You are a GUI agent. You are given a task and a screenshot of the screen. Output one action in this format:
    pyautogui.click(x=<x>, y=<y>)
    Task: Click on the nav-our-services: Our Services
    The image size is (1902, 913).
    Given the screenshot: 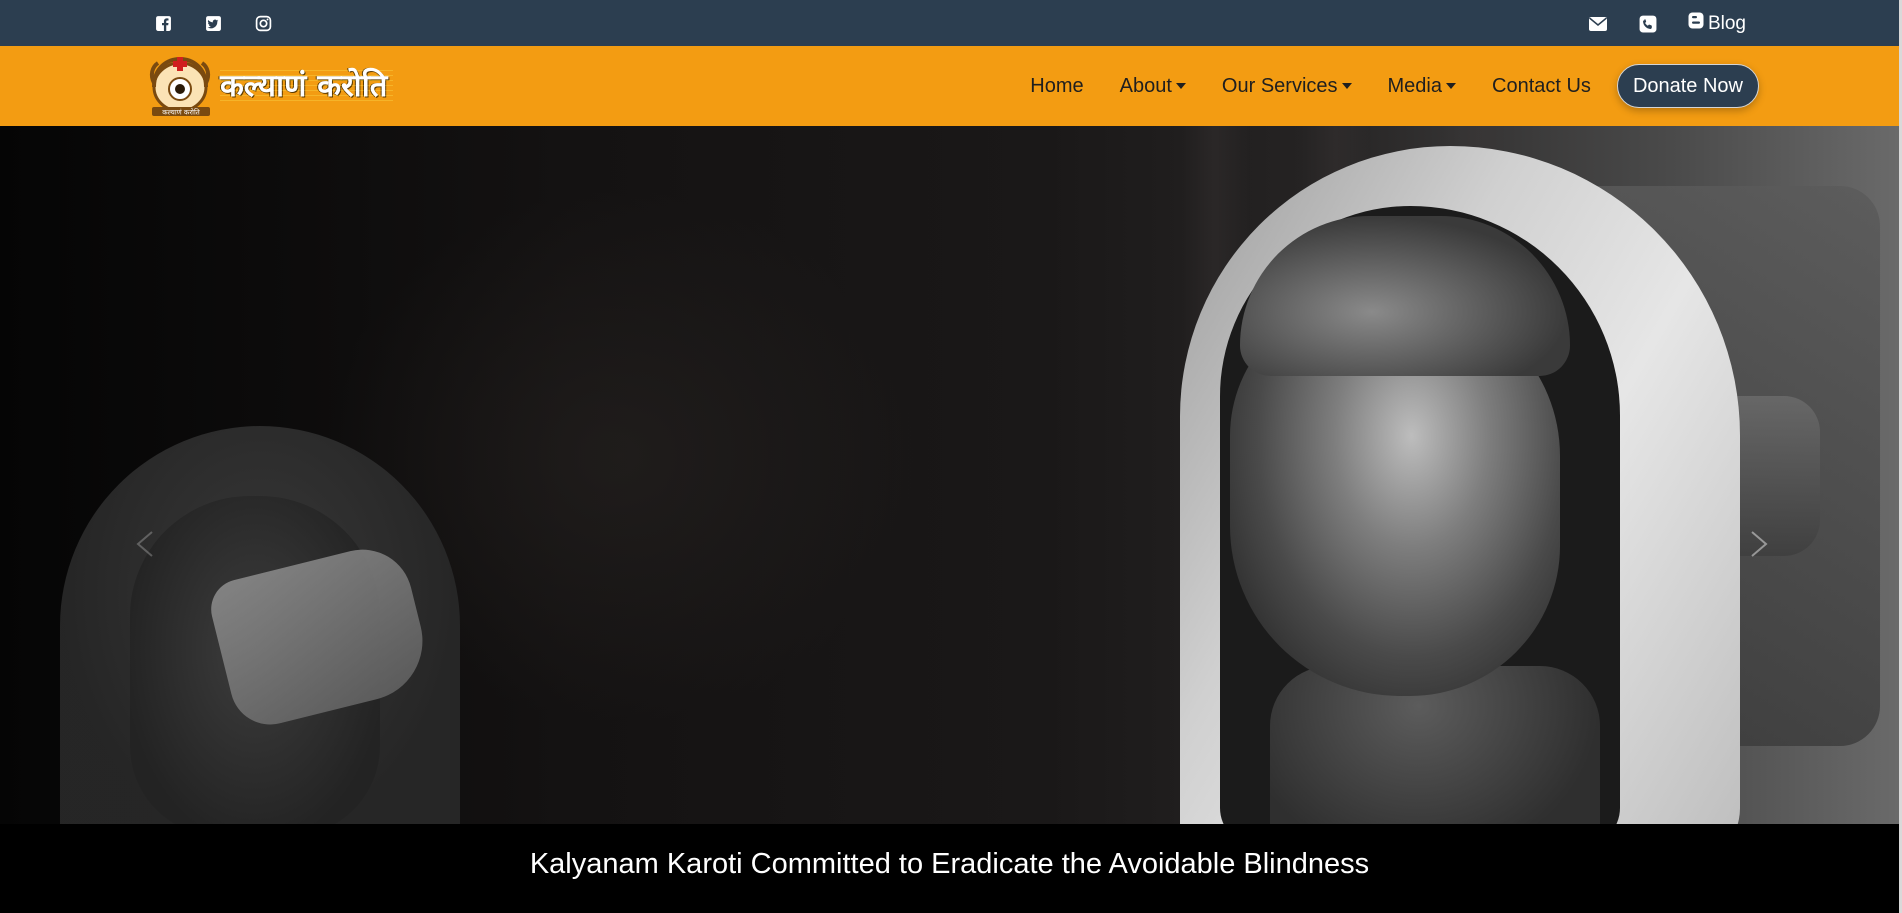 What is the action you would take?
    pyautogui.click(x=1287, y=86)
    